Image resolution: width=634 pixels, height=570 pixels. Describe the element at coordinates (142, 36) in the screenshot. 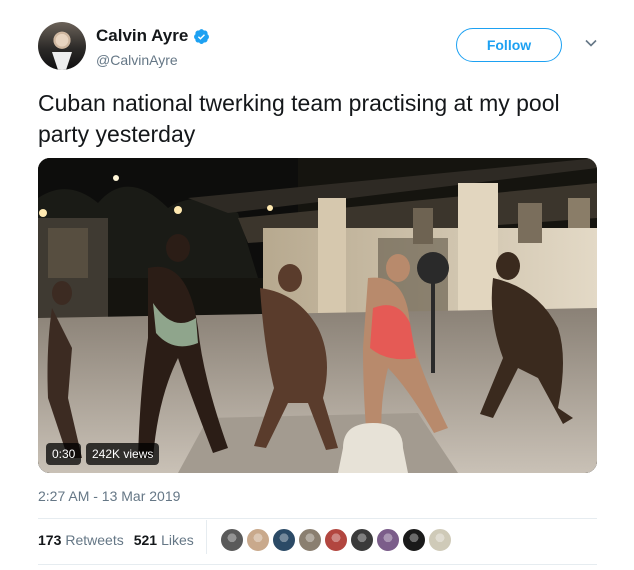

I see `display-name: Calvin Ayre` at that location.